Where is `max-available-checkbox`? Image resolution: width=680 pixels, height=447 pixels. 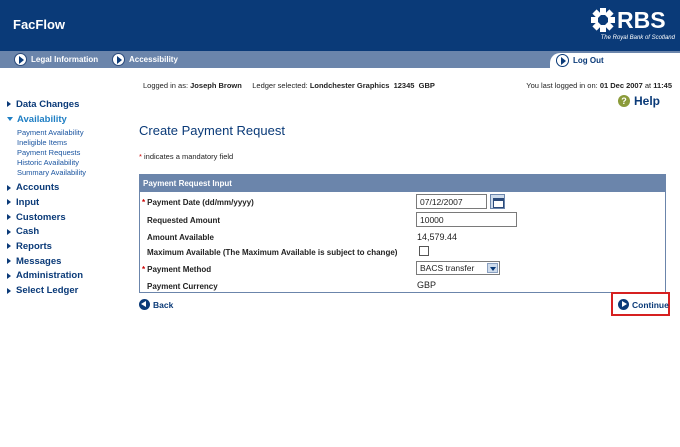
max-available-checkbox is located at coordinates (424, 251).